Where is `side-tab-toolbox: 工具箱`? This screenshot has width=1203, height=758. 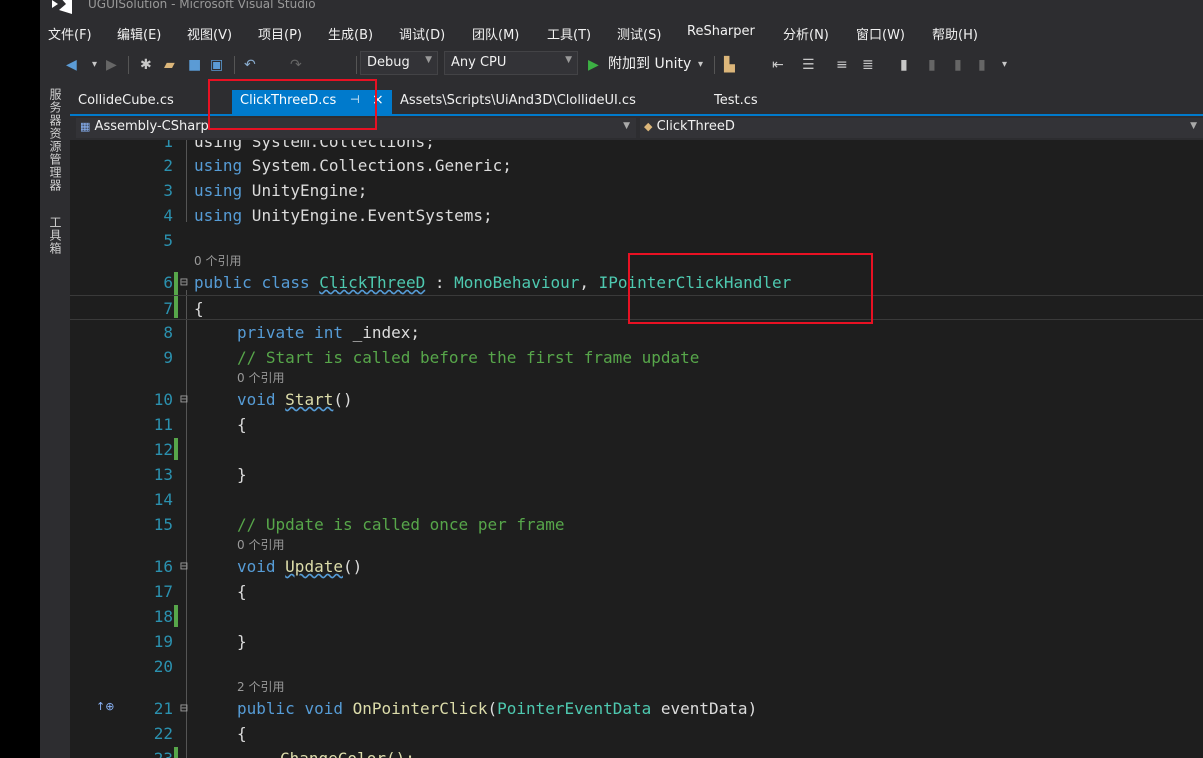
side-tab-toolbox: 工具箱 is located at coordinates (56, 235).